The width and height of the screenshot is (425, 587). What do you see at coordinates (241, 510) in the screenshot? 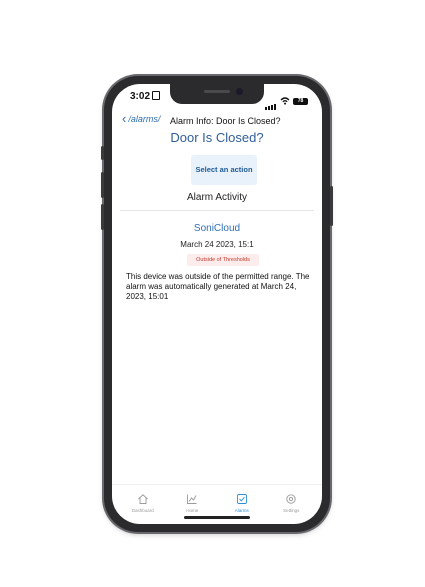
I see `tab-label: Alarms` at bounding box center [241, 510].